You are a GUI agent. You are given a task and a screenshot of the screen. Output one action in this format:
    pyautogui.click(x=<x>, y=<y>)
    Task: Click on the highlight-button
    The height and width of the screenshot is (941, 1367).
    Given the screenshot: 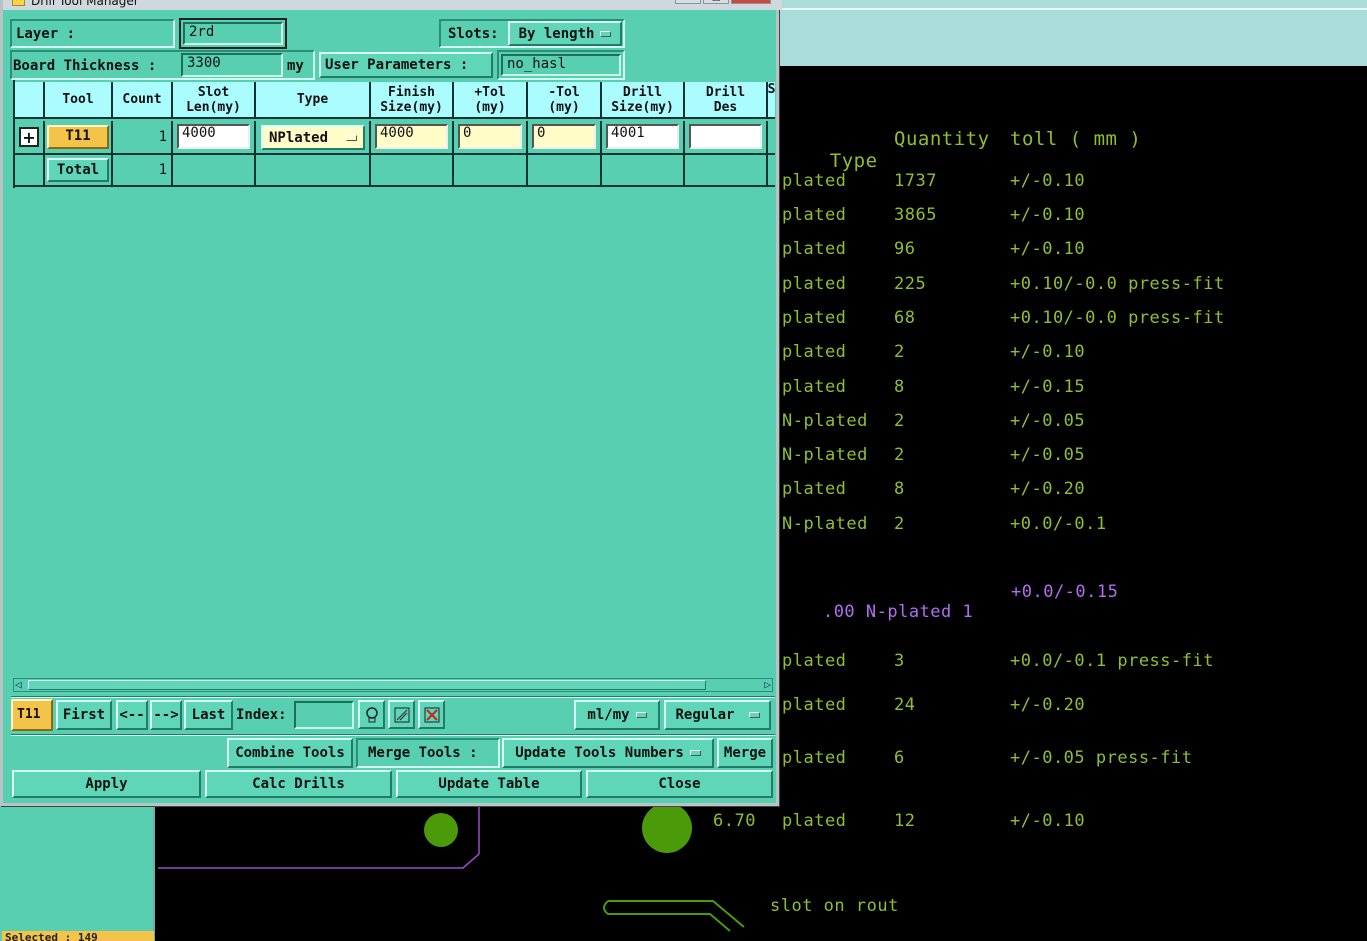 What is the action you would take?
    pyautogui.click(x=371, y=714)
    